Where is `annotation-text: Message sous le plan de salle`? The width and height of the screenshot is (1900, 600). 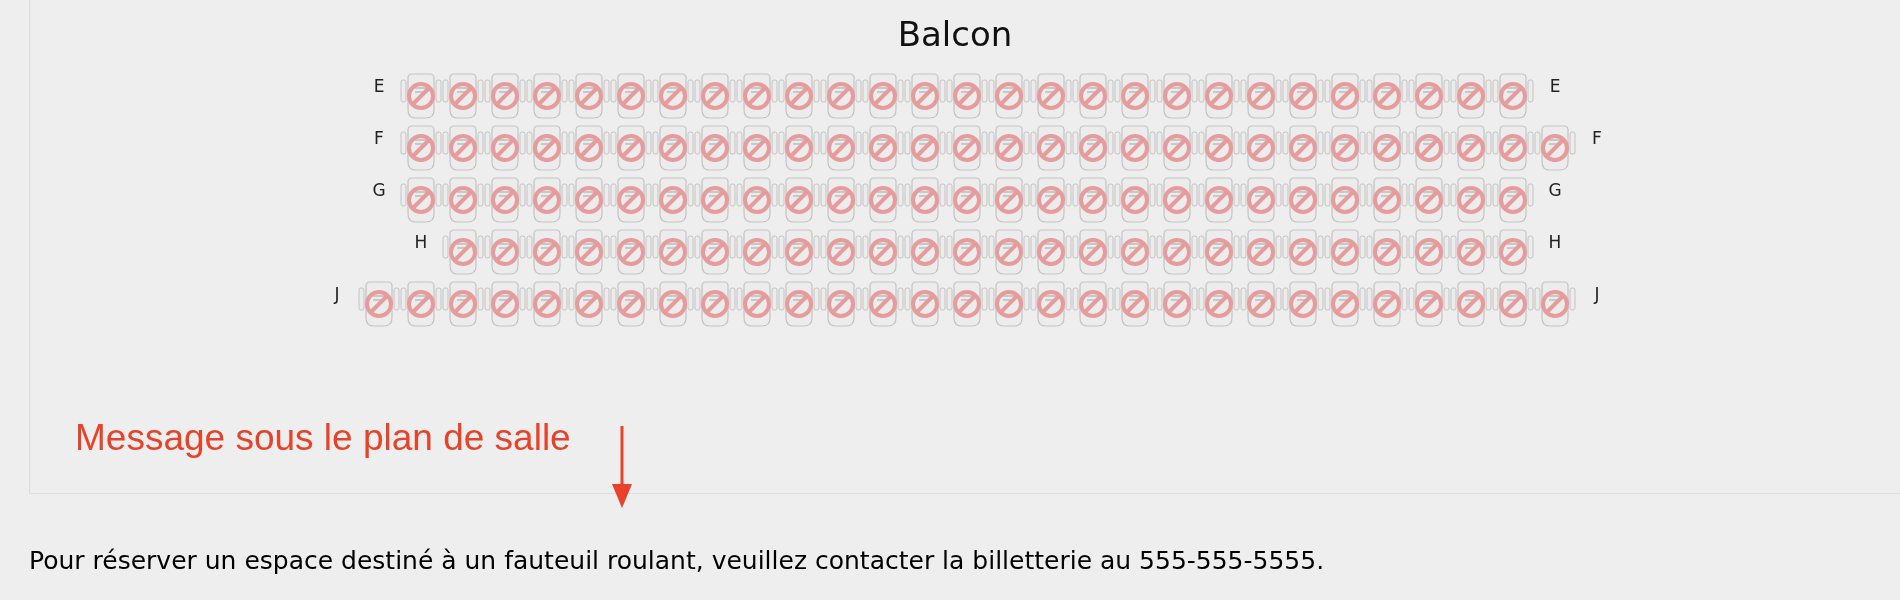
annotation-text: Message sous le plan de salle is located at coordinates (323, 437).